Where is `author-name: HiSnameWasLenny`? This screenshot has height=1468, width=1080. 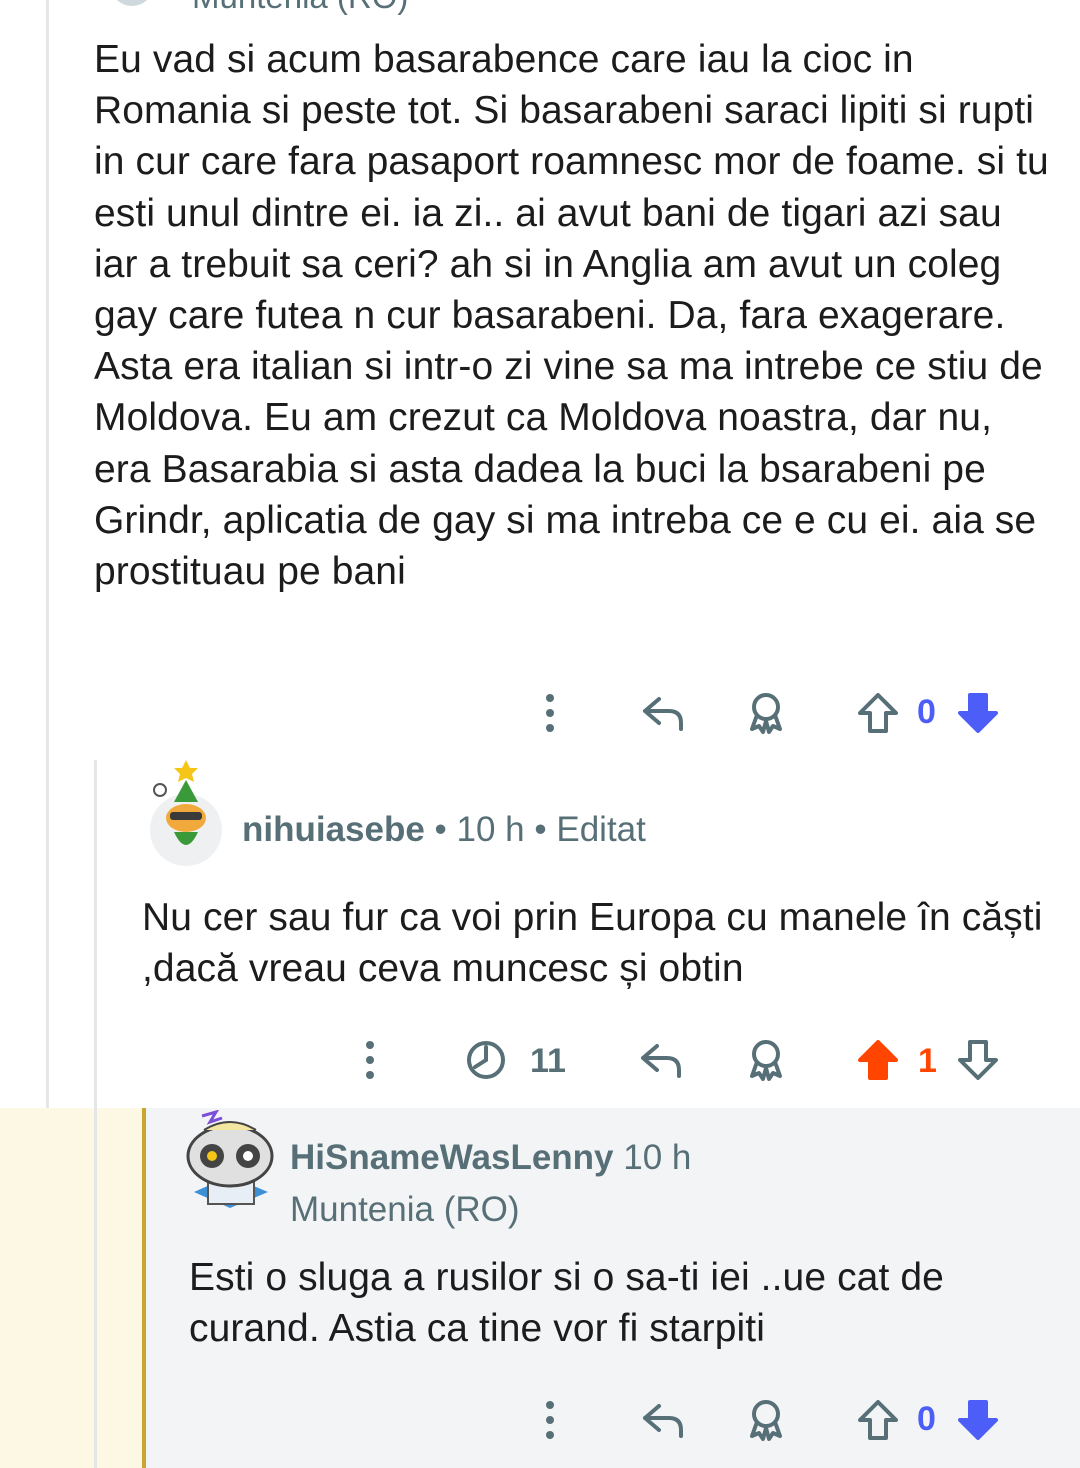
author-name: HiSnameWasLenny is located at coordinates (452, 1157).